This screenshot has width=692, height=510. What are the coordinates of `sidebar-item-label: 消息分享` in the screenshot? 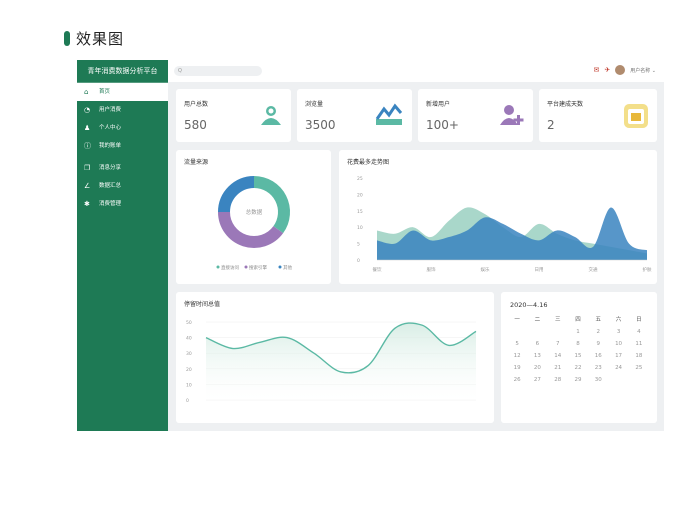 It's located at (110, 168).